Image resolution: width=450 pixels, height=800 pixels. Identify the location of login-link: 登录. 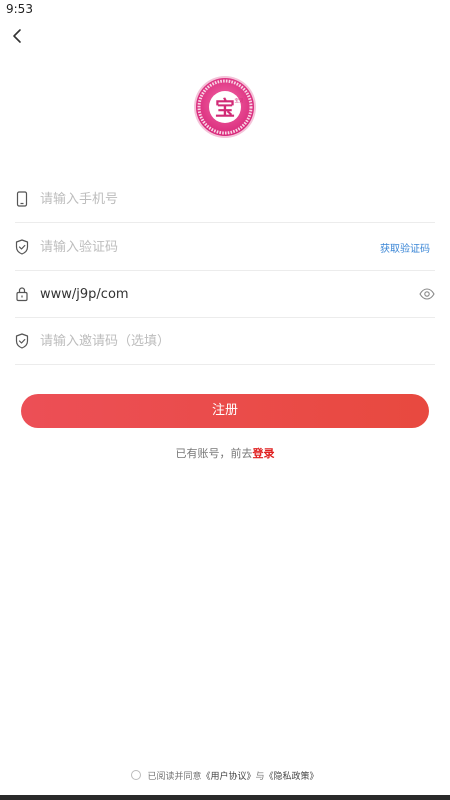
(264, 453).